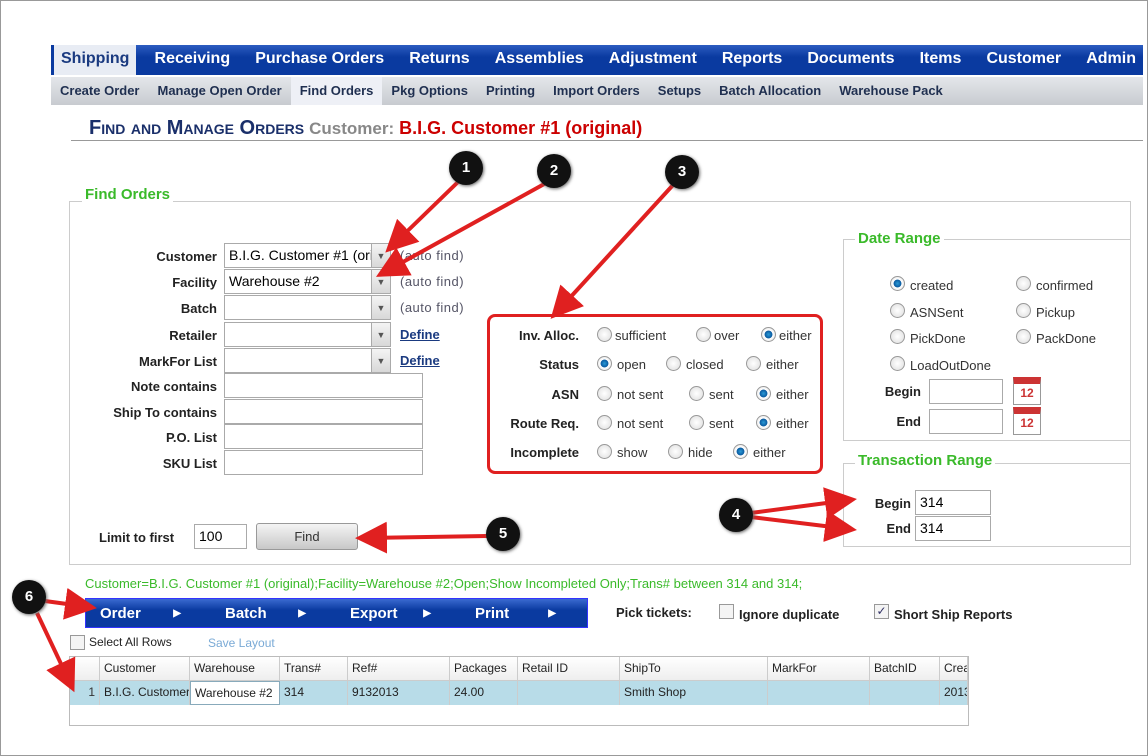 This screenshot has height=756, width=1148. I want to click on arrow-4b, so click(803, 526).